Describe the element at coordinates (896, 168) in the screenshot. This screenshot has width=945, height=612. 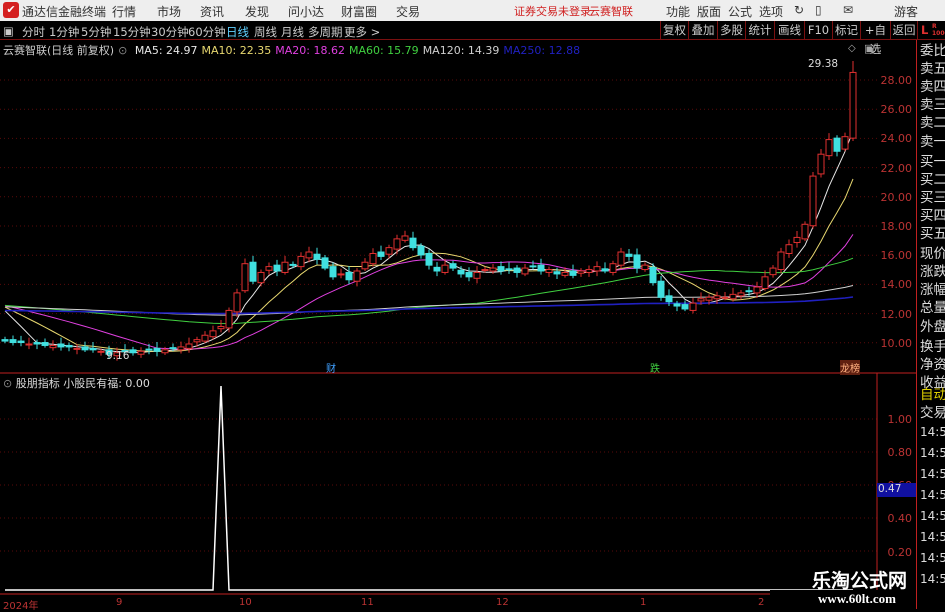
I see `price-axis-label: 22.00` at that location.